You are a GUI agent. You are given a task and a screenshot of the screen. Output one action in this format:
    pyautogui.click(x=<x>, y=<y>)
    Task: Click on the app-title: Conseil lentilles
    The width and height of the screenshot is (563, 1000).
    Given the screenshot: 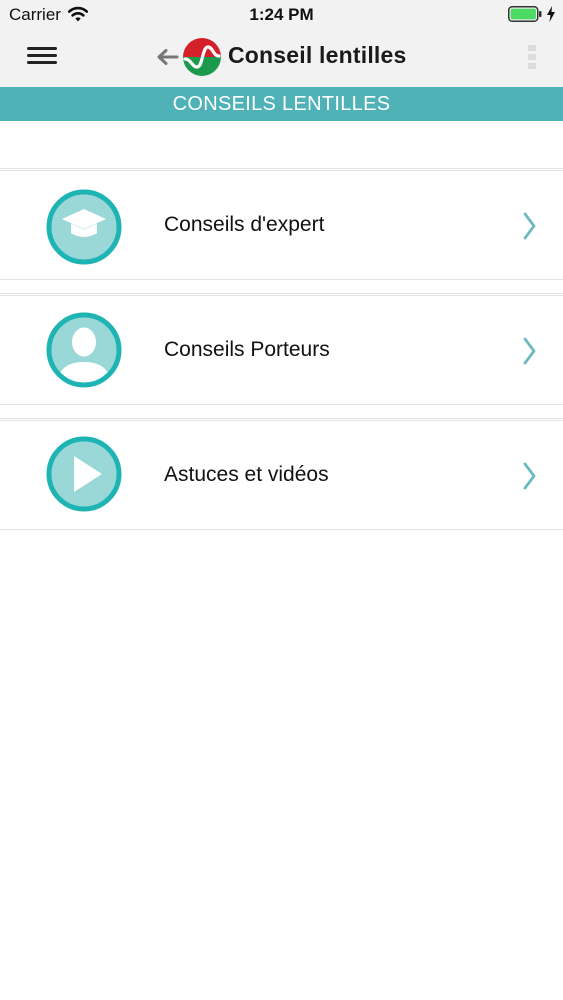 What is the action you would take?
    pyautogui.click(x=317, y=55)
    